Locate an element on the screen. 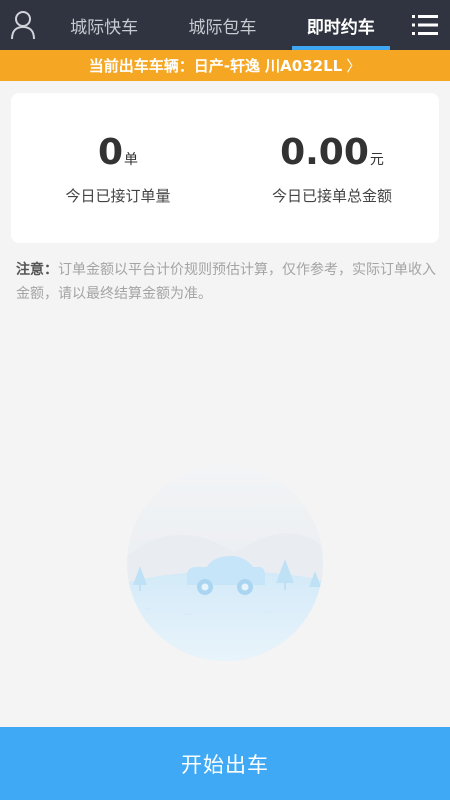 Image resolution: width=450 pixels, height=800 pixels. current-vehicle-label: 当前出车车辆：日产-轩逸 川A032LL is located at coordinates (215, 66).